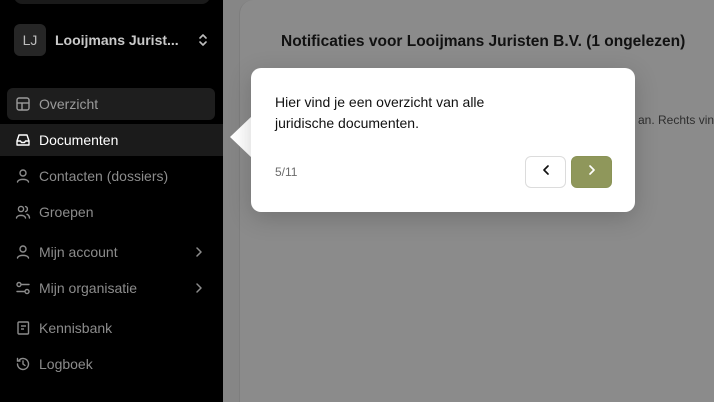  Describe the element at coordinates (76, 328) in the screenshot. I see `sidebar-item-label: Kennisbank` at that location.